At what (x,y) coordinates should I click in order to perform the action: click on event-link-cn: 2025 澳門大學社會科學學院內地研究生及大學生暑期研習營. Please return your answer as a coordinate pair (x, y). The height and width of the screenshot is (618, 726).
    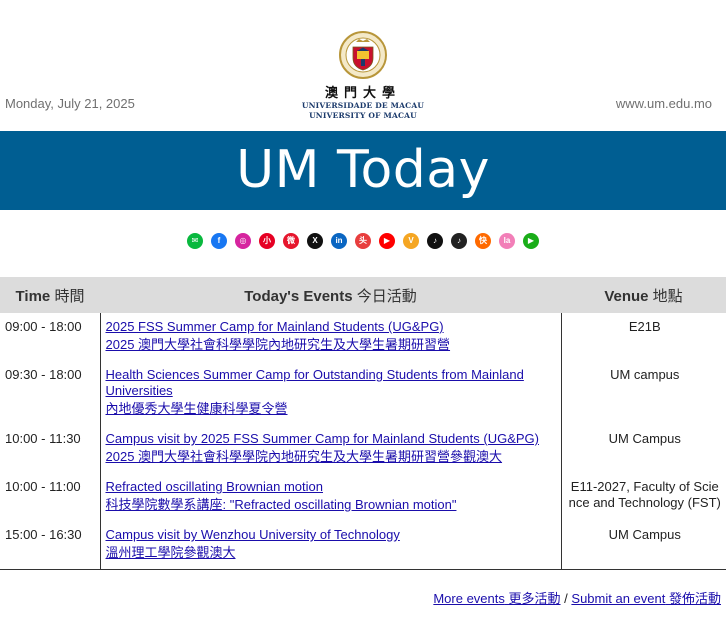
    Looking at the image, I should click on (329, 345).